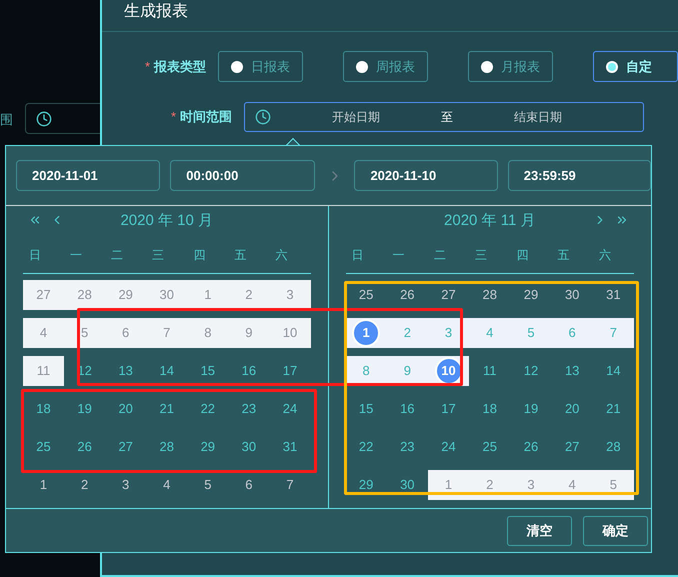  I want to click on start-time-field: 00:00:00, so click(242, 175).